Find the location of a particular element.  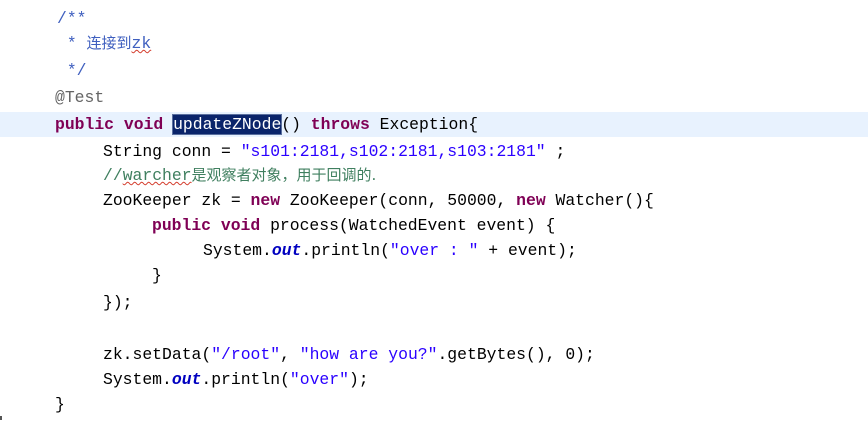

code-token: * is located at coordinates (72, 43).